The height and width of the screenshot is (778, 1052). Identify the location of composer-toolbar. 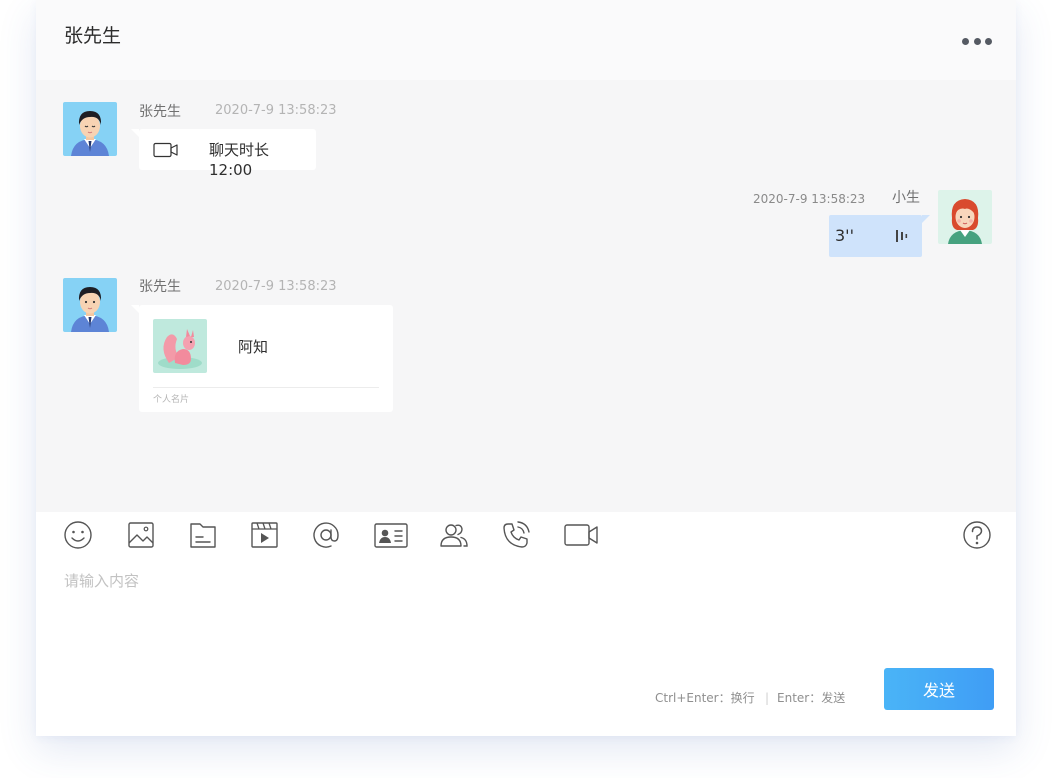
(526, 536).